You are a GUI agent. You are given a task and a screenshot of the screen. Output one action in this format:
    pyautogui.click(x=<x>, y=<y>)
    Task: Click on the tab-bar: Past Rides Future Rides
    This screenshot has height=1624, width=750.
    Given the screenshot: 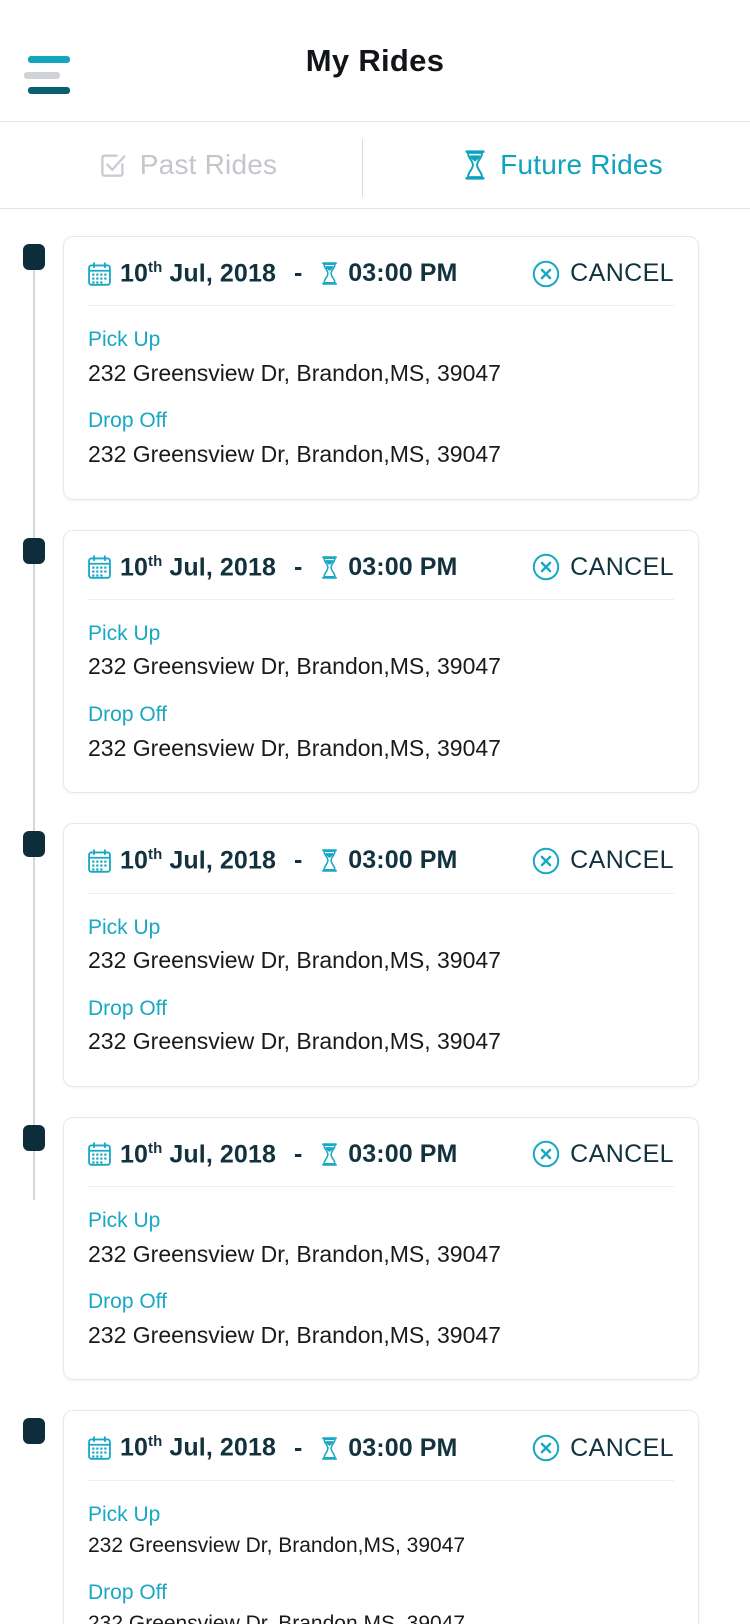 What is the action you would take?
    pyautogui.click(x=375, y=165)
    